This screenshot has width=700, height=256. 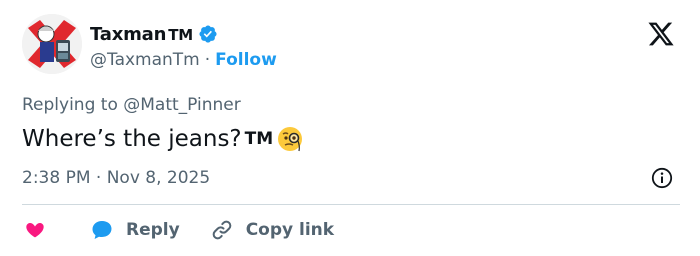 I want to click on heart-icon, so click(x=35, y=230).